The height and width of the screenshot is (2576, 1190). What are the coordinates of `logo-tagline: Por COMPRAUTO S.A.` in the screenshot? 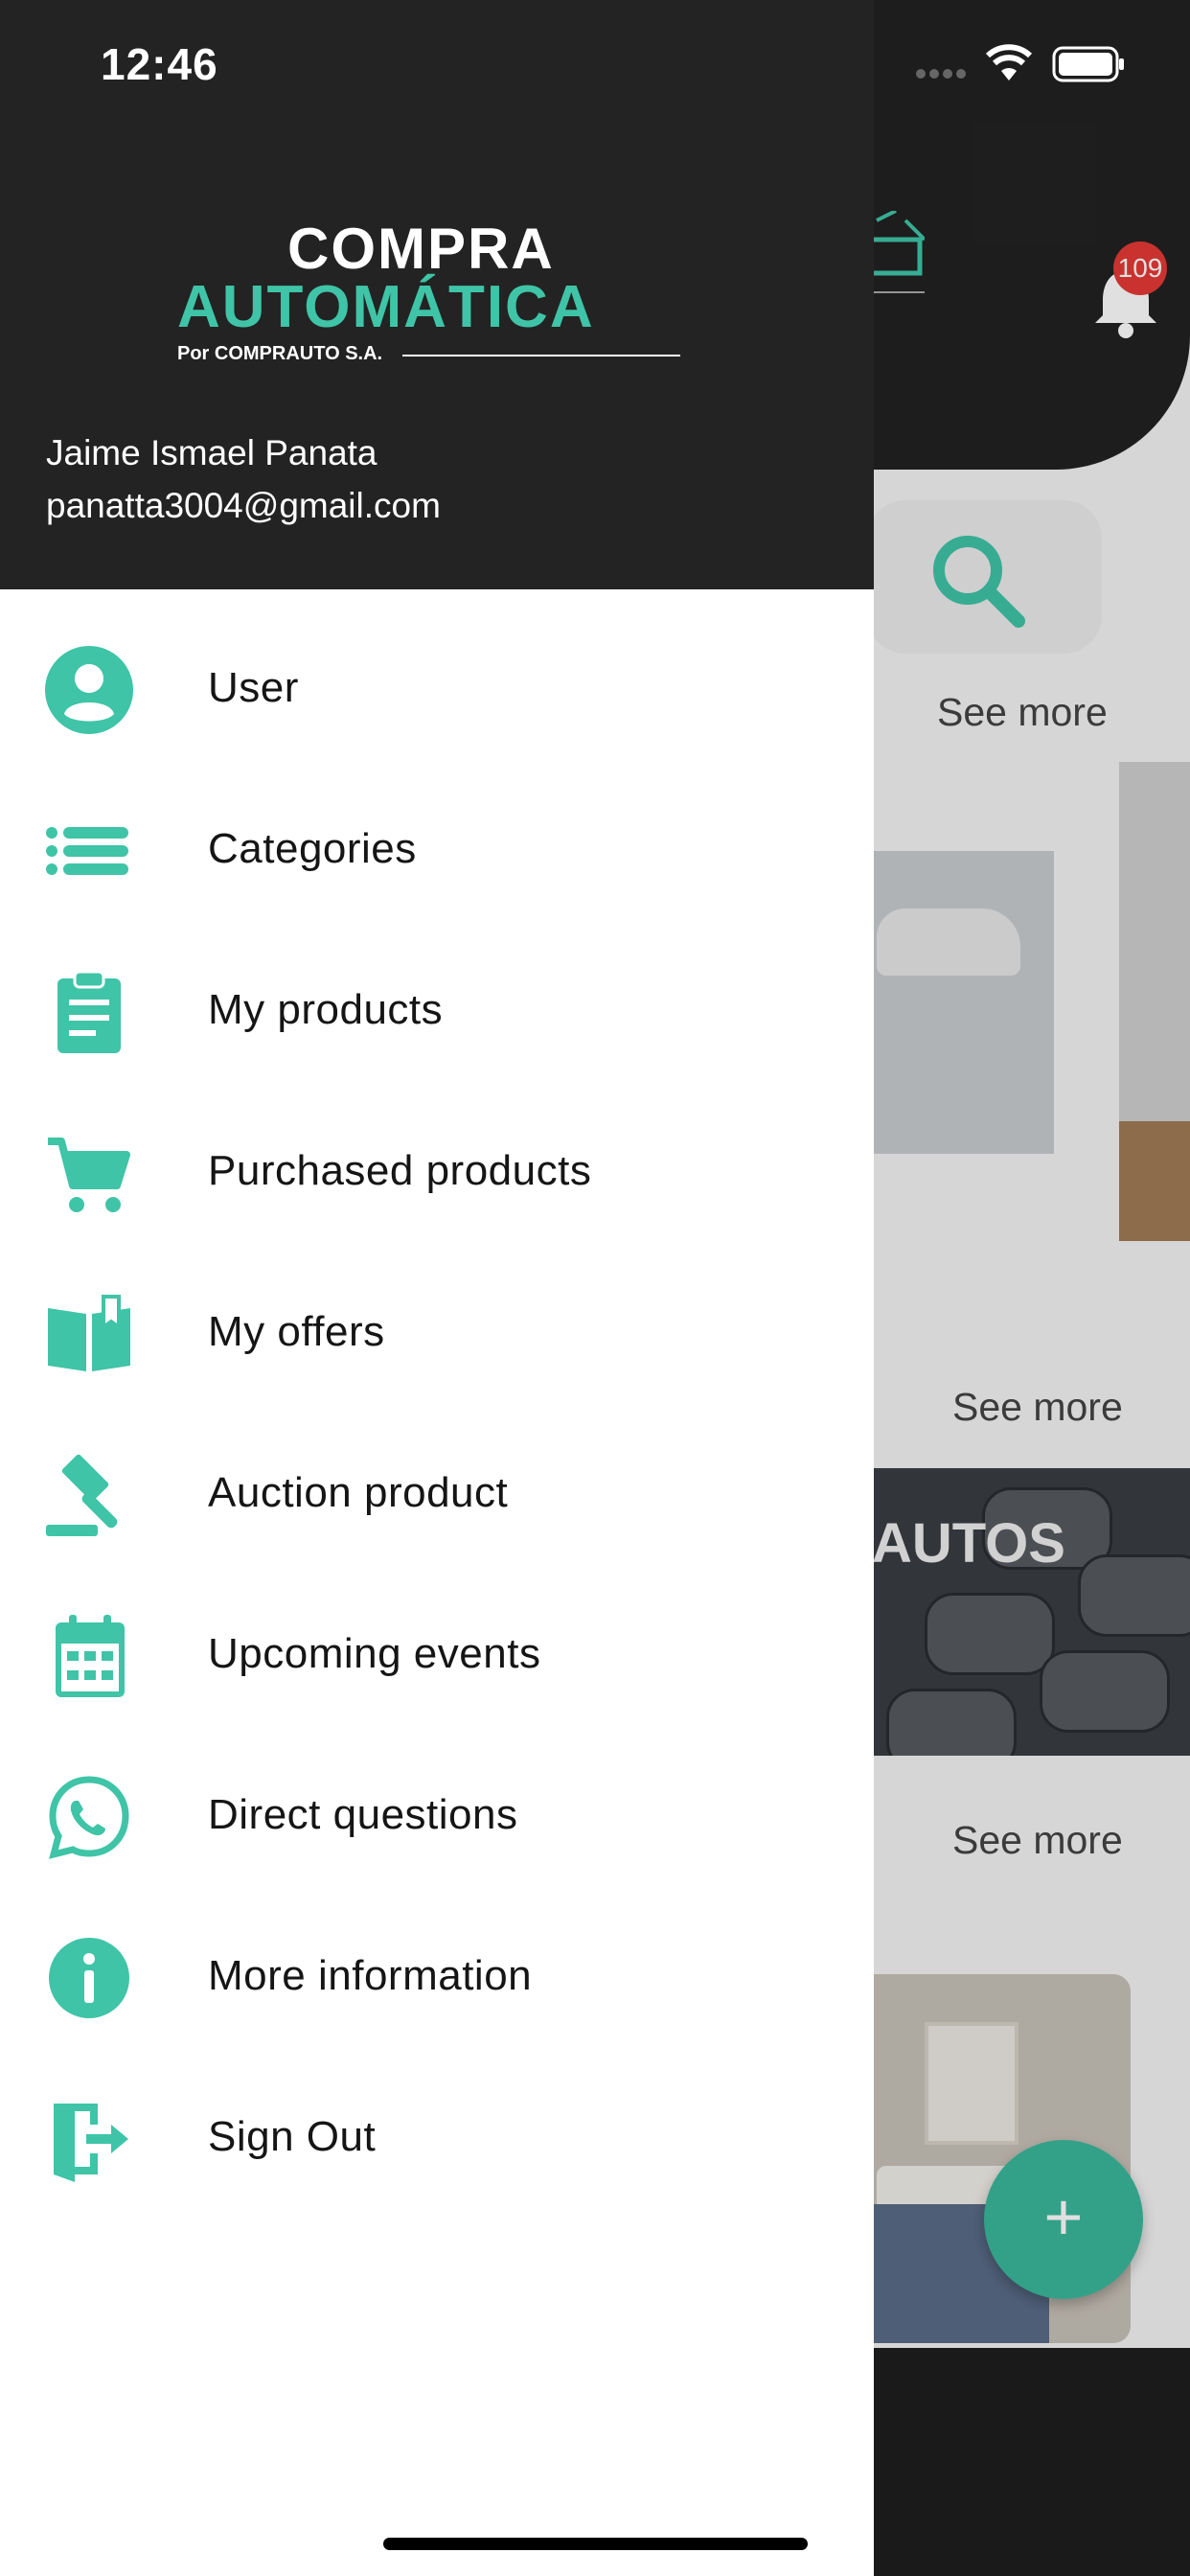 It's located at (280, 353).